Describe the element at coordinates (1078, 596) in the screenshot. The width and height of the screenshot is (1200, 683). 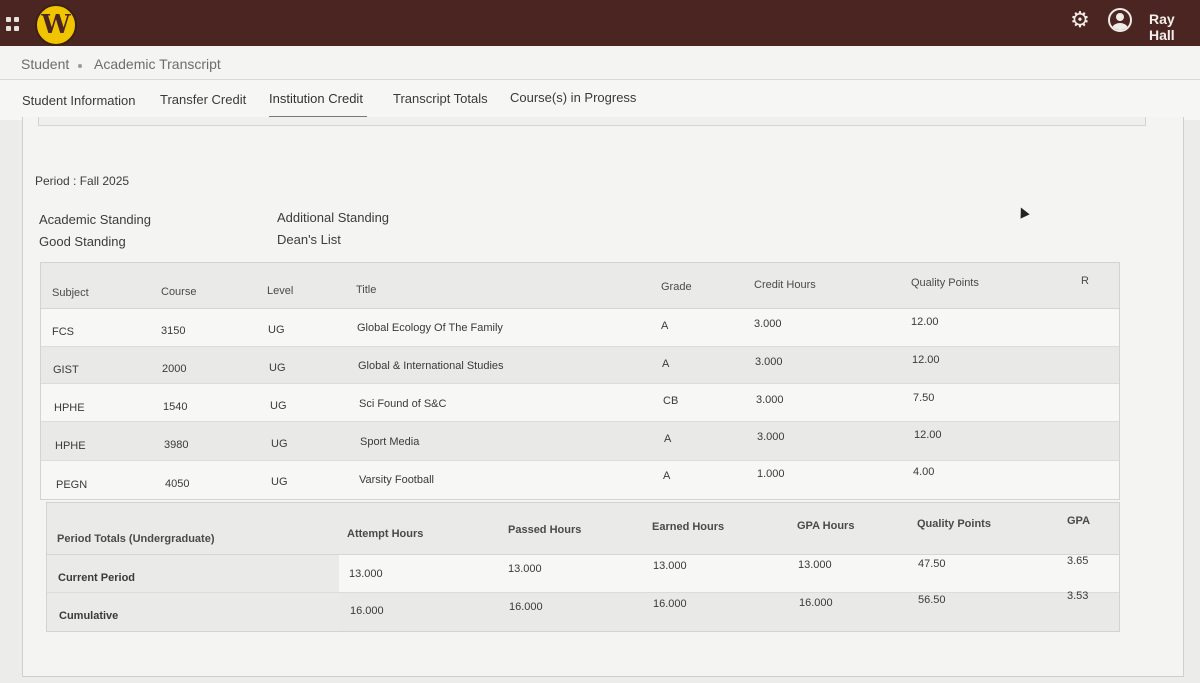
I see `cell-gpa: 3.53` at that location.